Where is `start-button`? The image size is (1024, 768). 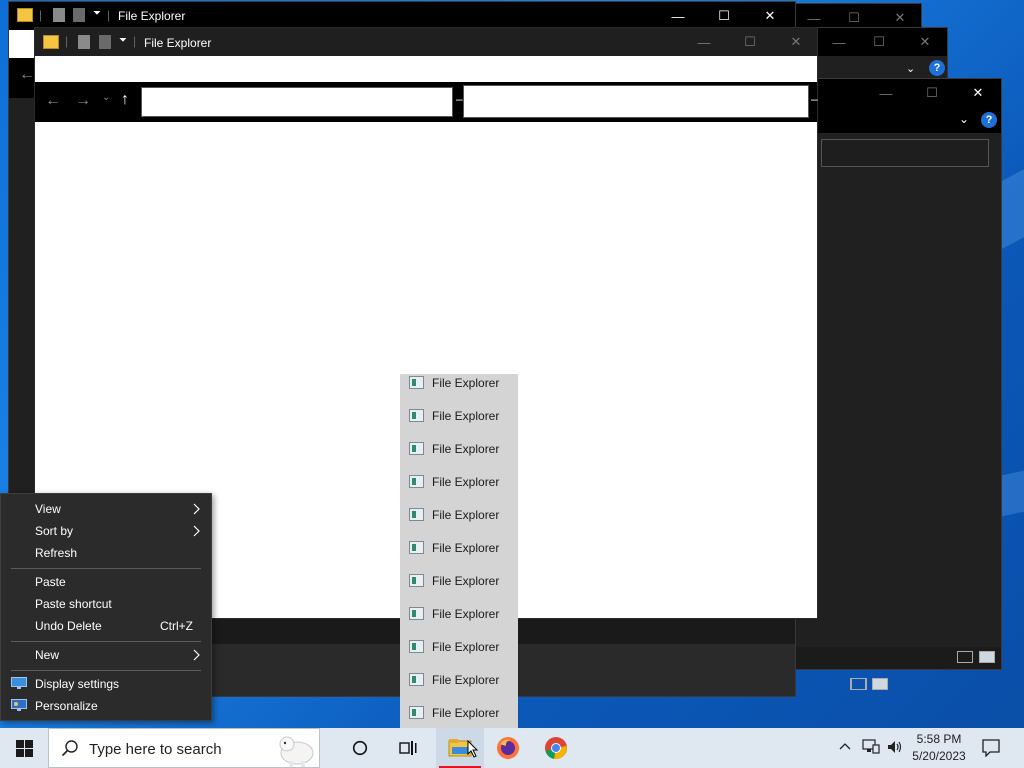
start-button is located at coordinates (24, 748).